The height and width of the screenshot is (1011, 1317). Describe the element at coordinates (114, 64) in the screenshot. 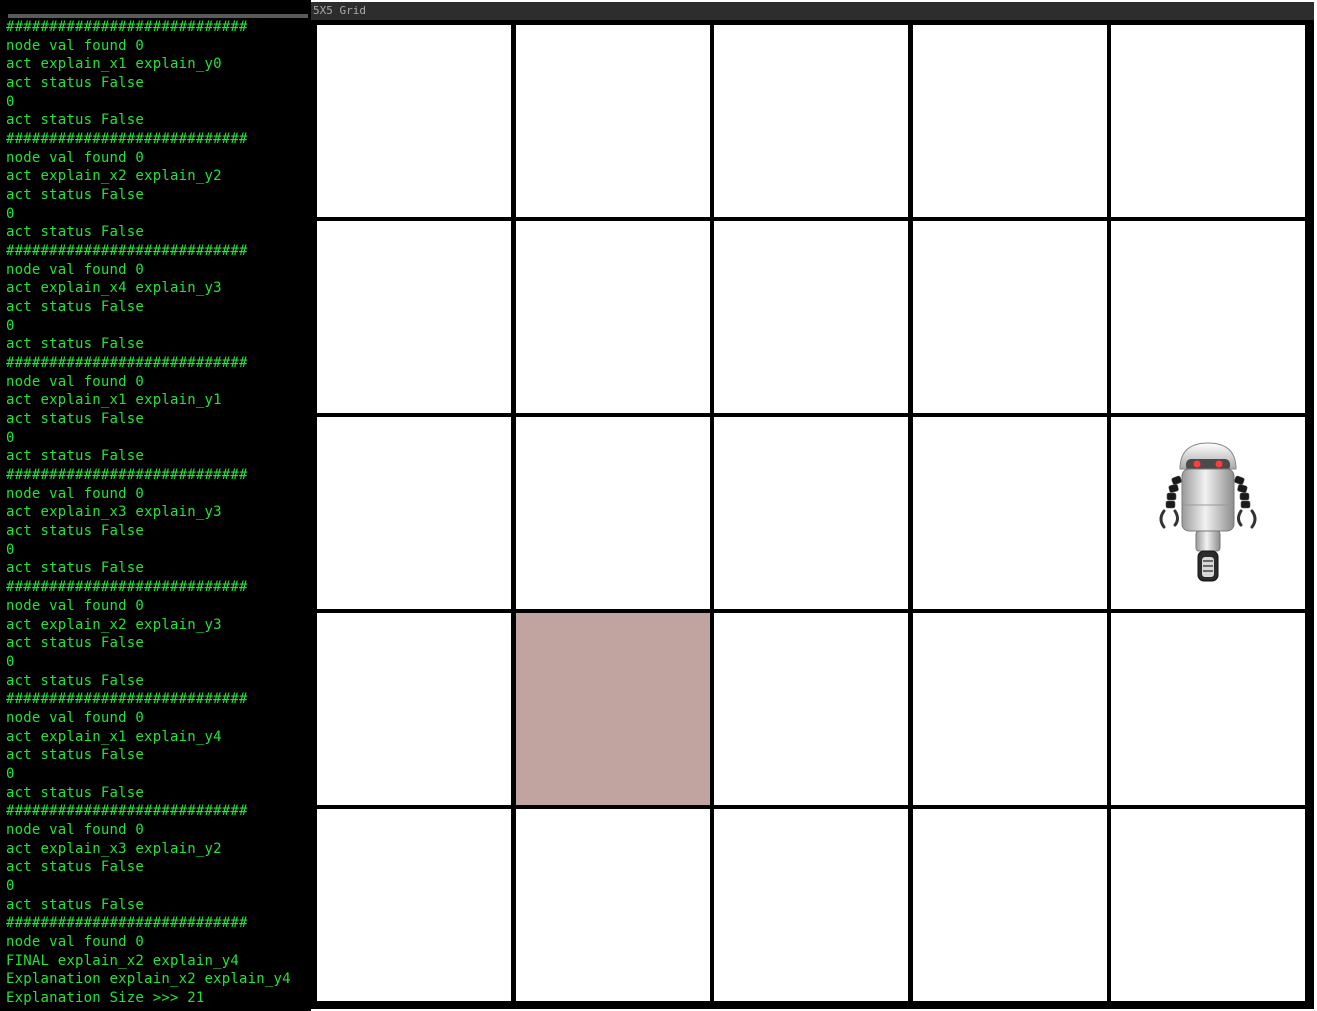

I see `terminal-line: act explain_x1 explain_y0` at that location.